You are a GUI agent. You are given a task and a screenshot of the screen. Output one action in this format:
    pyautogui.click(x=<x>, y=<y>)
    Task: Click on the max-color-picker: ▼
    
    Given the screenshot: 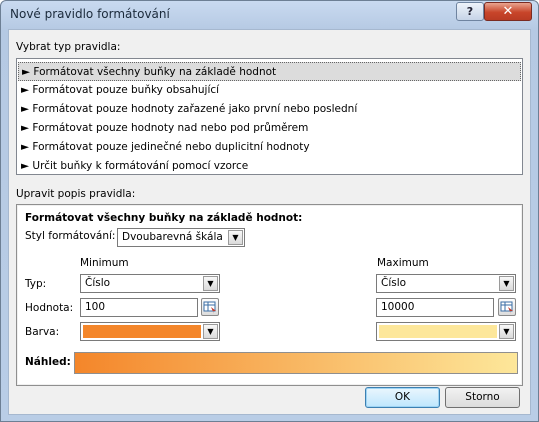 What is the action you would take?
    pyautogui.click(x=446, y=331)
    